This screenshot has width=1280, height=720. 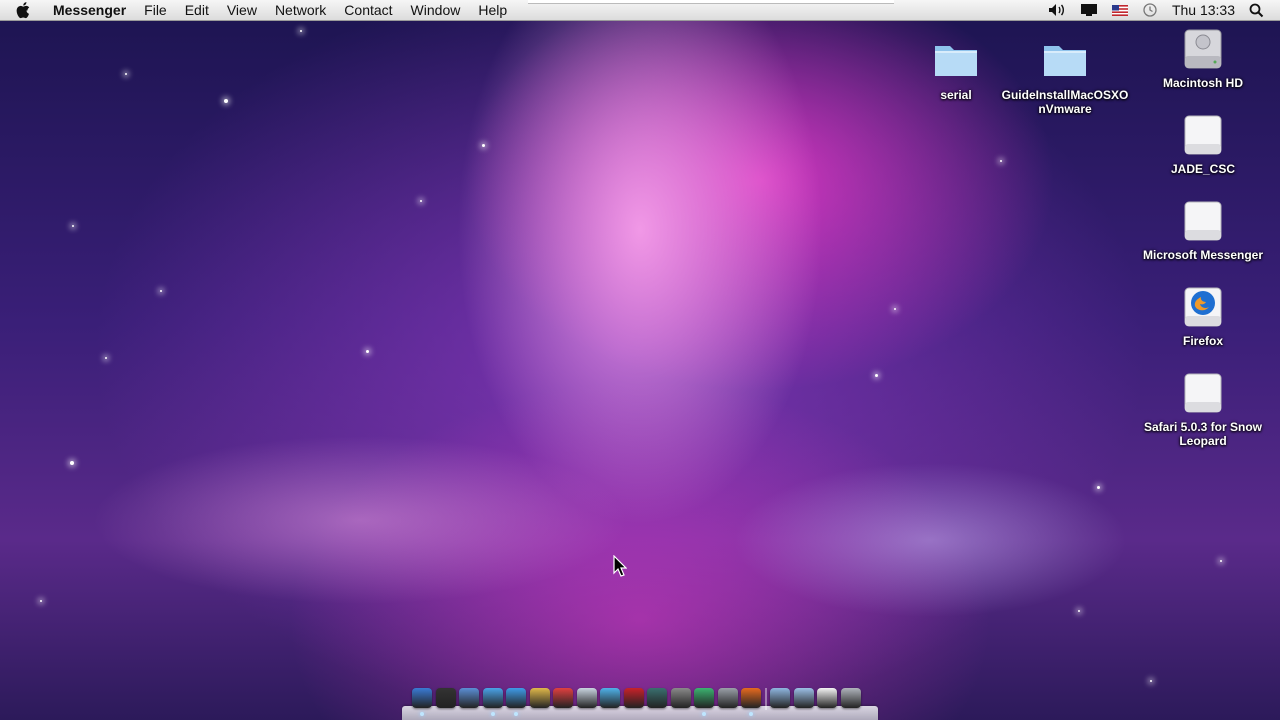 What do you see at coordinates (633, 698) in the screenshot?
I see `photo-booth-icon` at bounding box center [633, 698].